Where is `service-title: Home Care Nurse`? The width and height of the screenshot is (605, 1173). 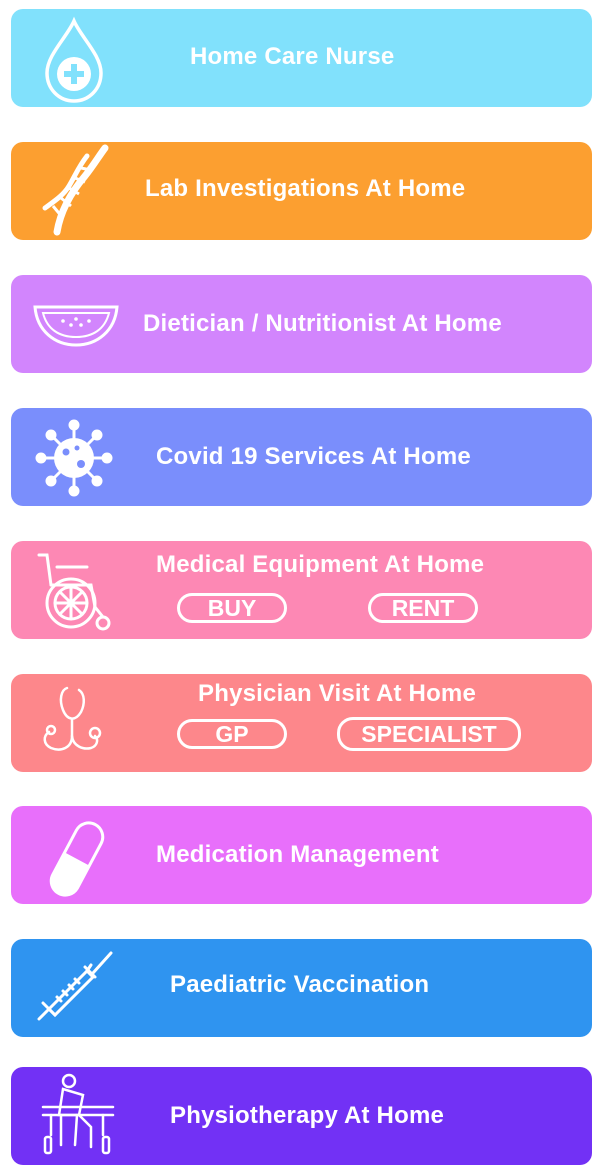 service-title: Home Care Nurse is located at coordinates (292, 56).